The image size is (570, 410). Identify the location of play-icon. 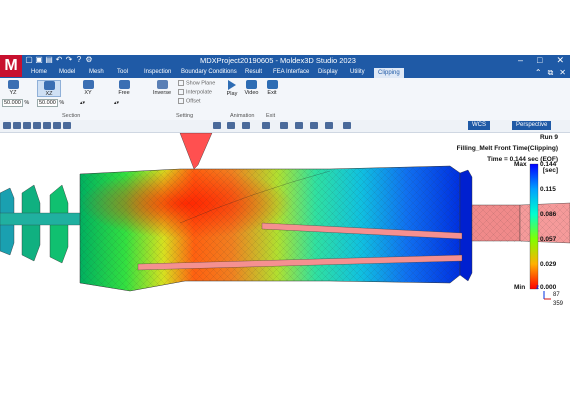
(232, 85).